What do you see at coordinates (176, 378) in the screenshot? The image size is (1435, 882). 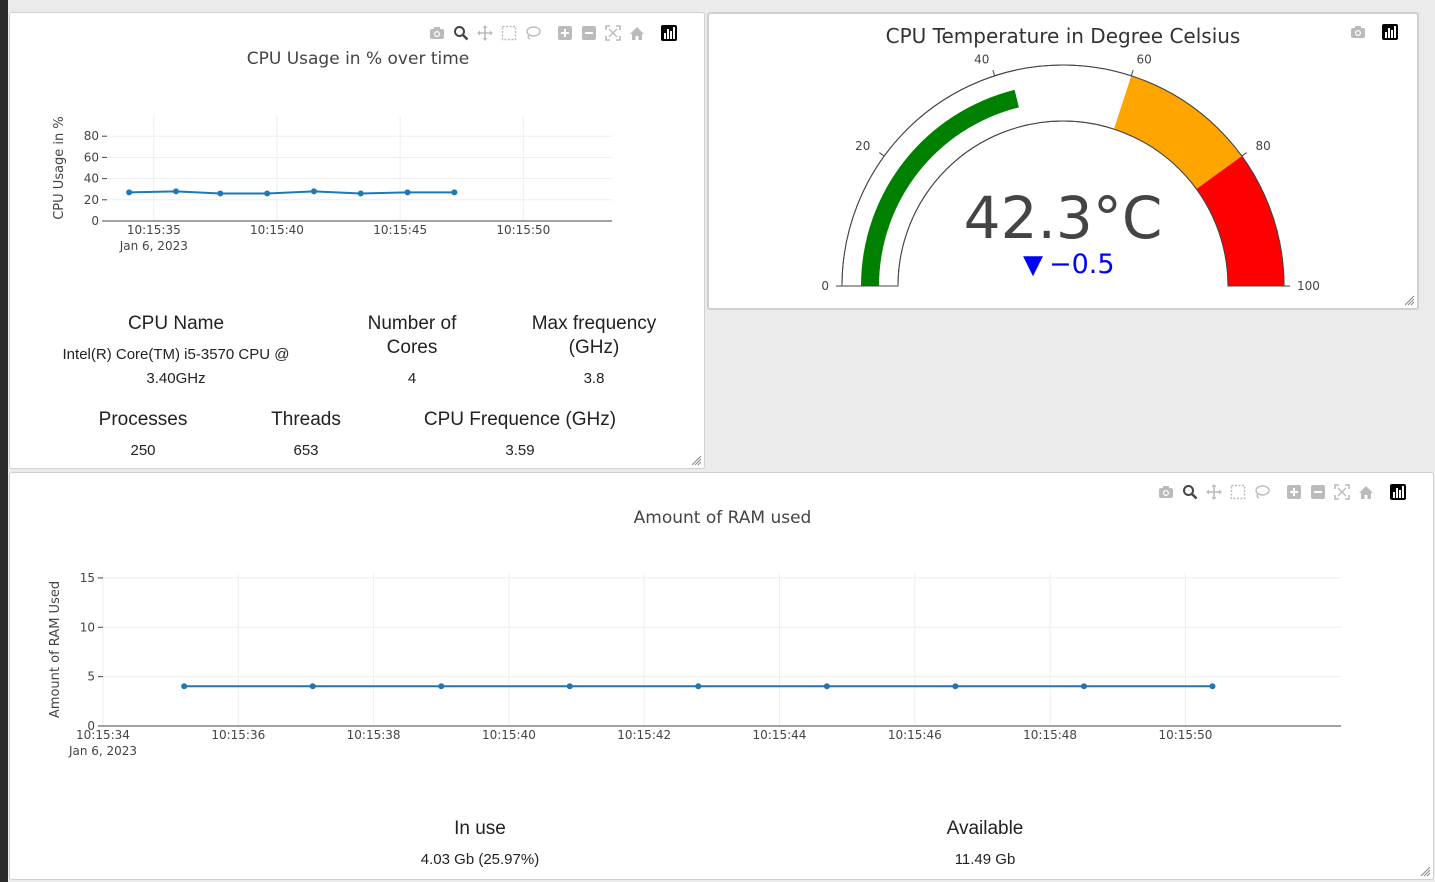 I see `cpu-name-value-line2: 3.40GHz` at bounding box center [176, 378].